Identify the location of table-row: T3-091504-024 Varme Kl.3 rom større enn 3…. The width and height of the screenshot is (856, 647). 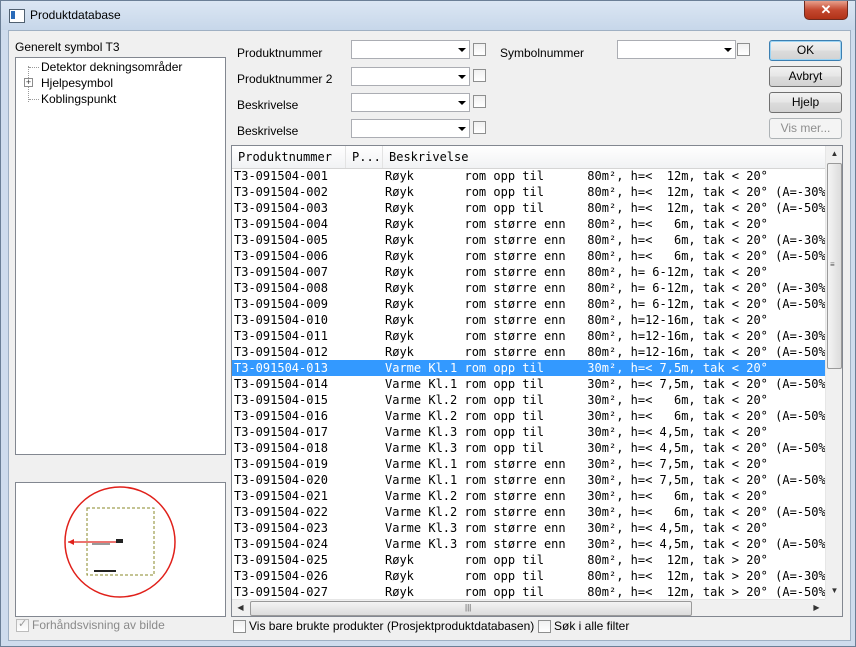
(528, 544).